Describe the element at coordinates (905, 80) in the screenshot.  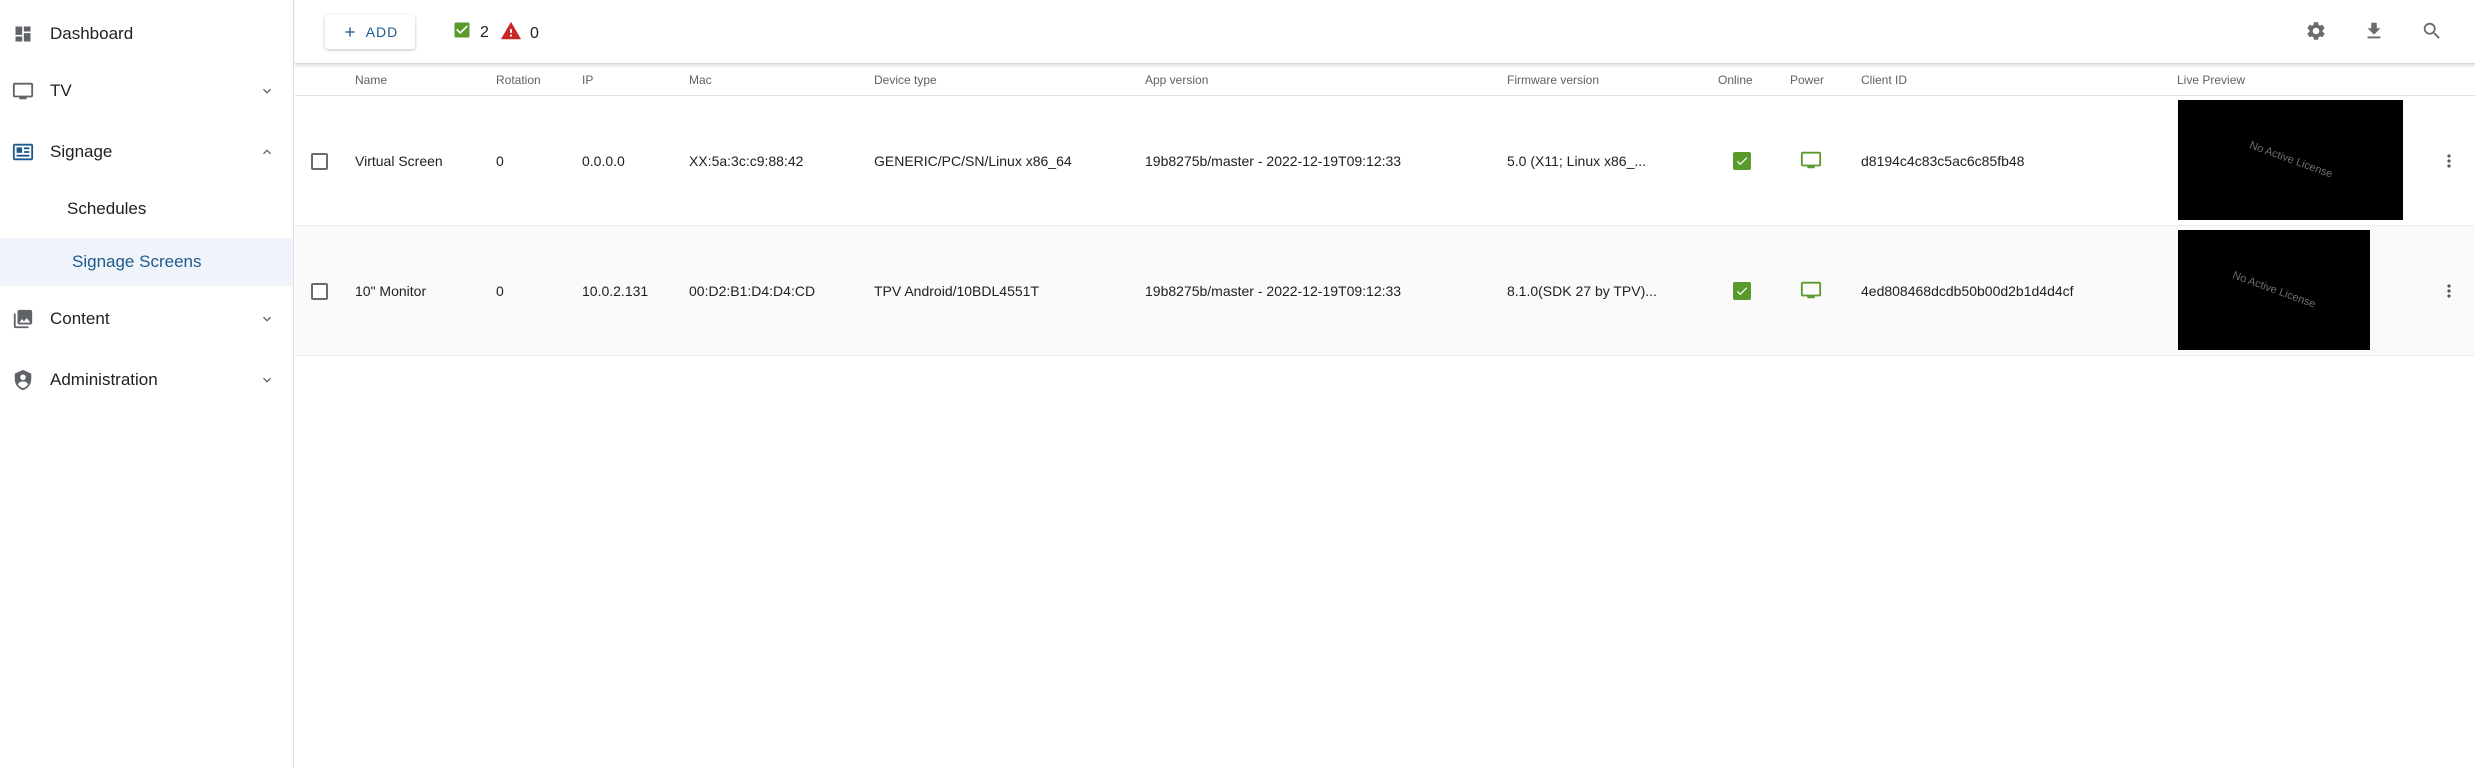
I see `column-header-device-type: Device type` at that location.